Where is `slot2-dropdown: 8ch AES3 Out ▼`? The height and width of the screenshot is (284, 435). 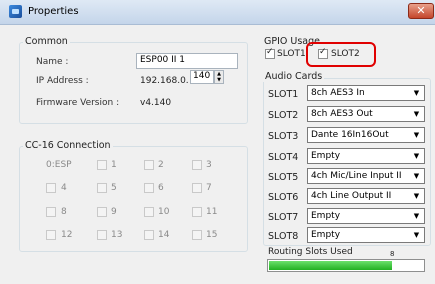
slot2-dropdown: 8ch AES3 Out ▼ is located at coordinates (366, 114).